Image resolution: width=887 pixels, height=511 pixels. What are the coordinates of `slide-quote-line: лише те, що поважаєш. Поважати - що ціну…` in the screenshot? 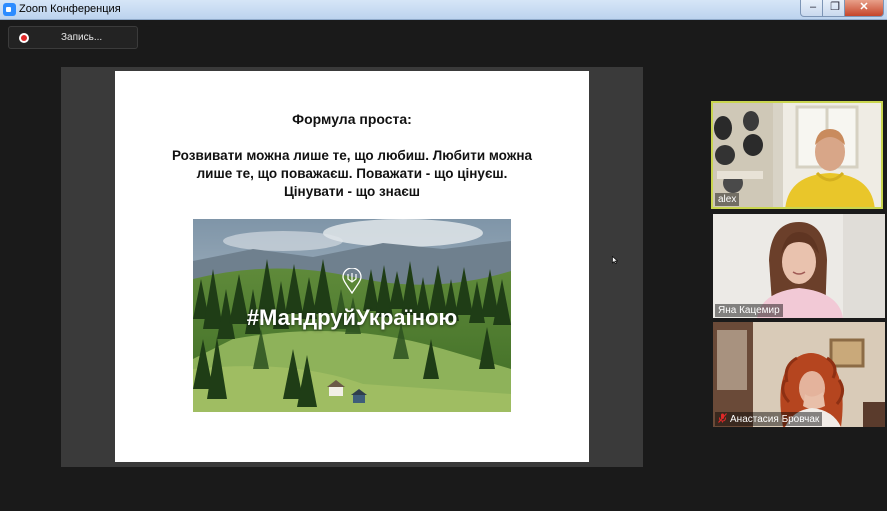 It's located at (352, 173).